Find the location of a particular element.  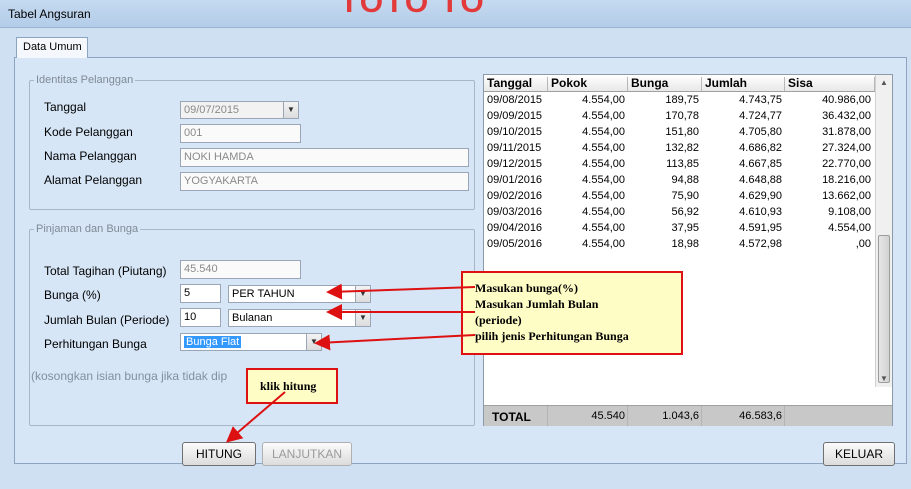

hitung-callout: klik hitung is located at coordinates (292, 386).